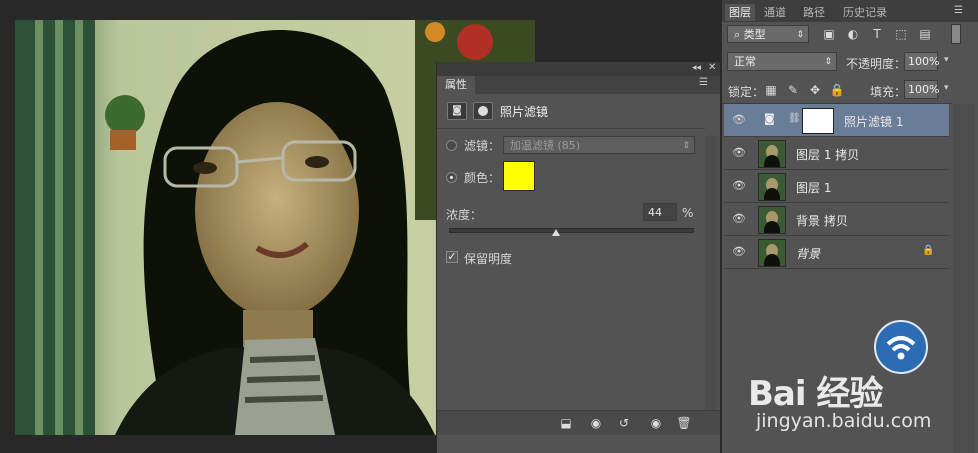  I want to click on preserve-luminosity-label: 保留明度, so click(488, 259).